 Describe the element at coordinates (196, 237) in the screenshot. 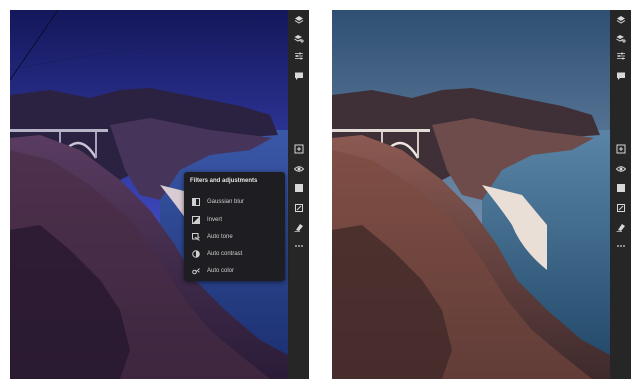

I see `auto-tone-icon` at that location.